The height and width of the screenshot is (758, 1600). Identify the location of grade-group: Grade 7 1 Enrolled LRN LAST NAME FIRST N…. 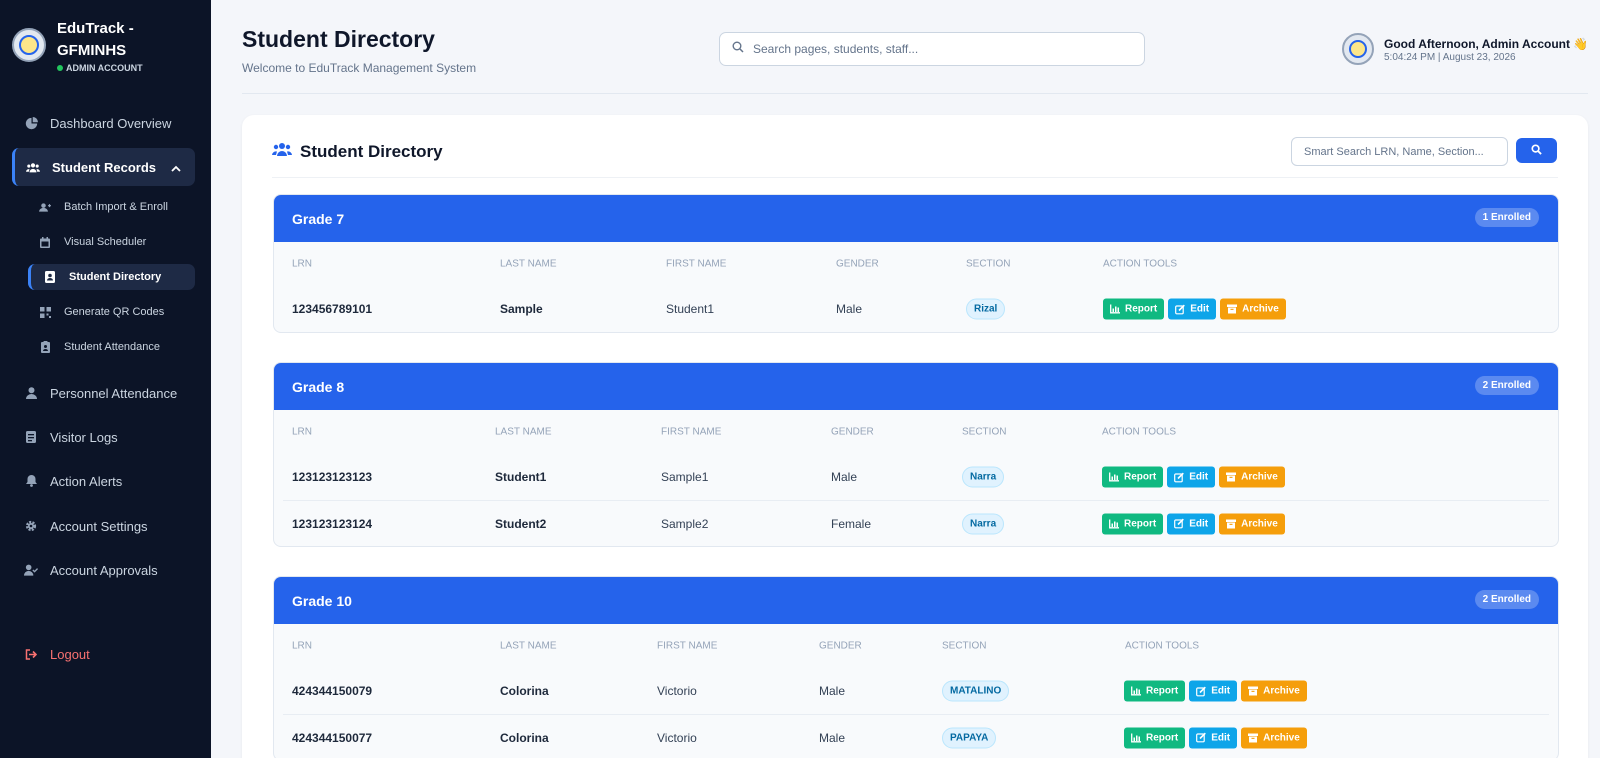
(916, 263).